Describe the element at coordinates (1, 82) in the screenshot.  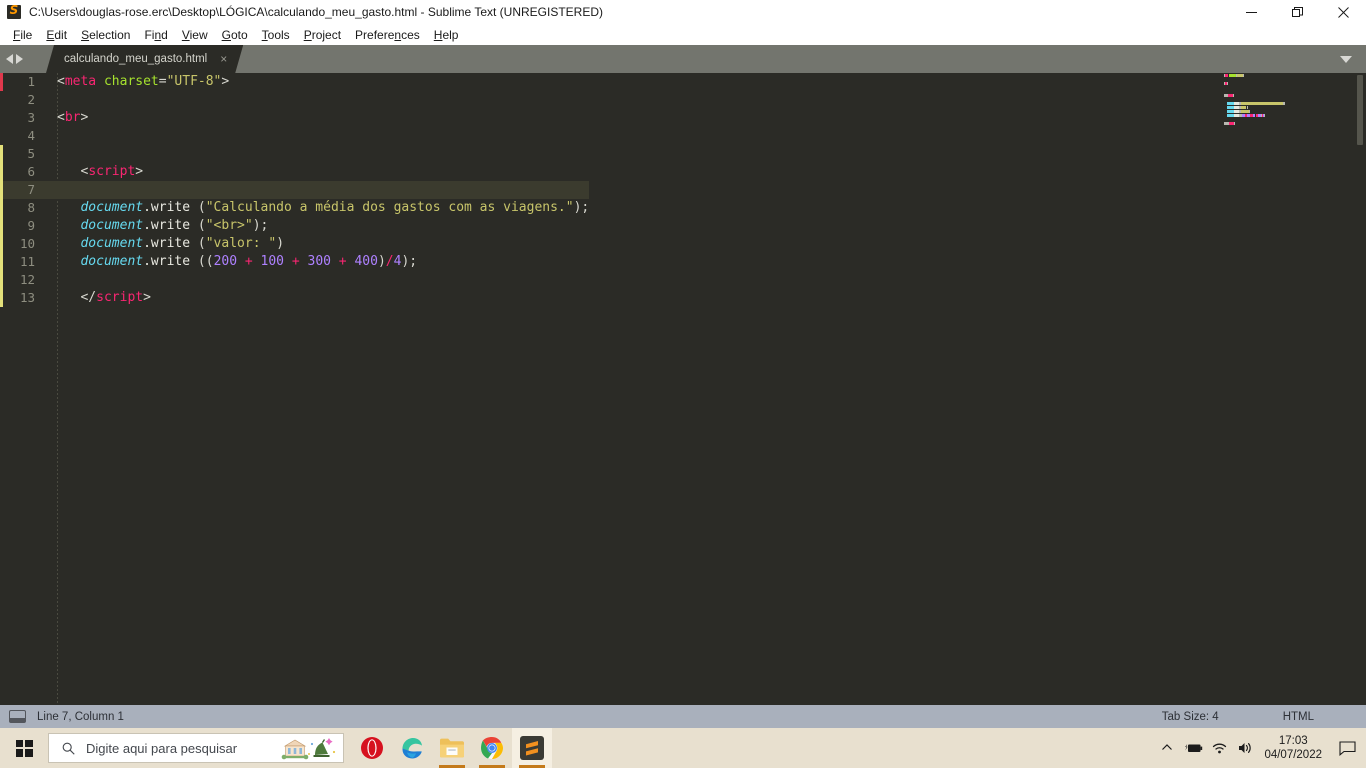
I see `change-marker-red` at that location.